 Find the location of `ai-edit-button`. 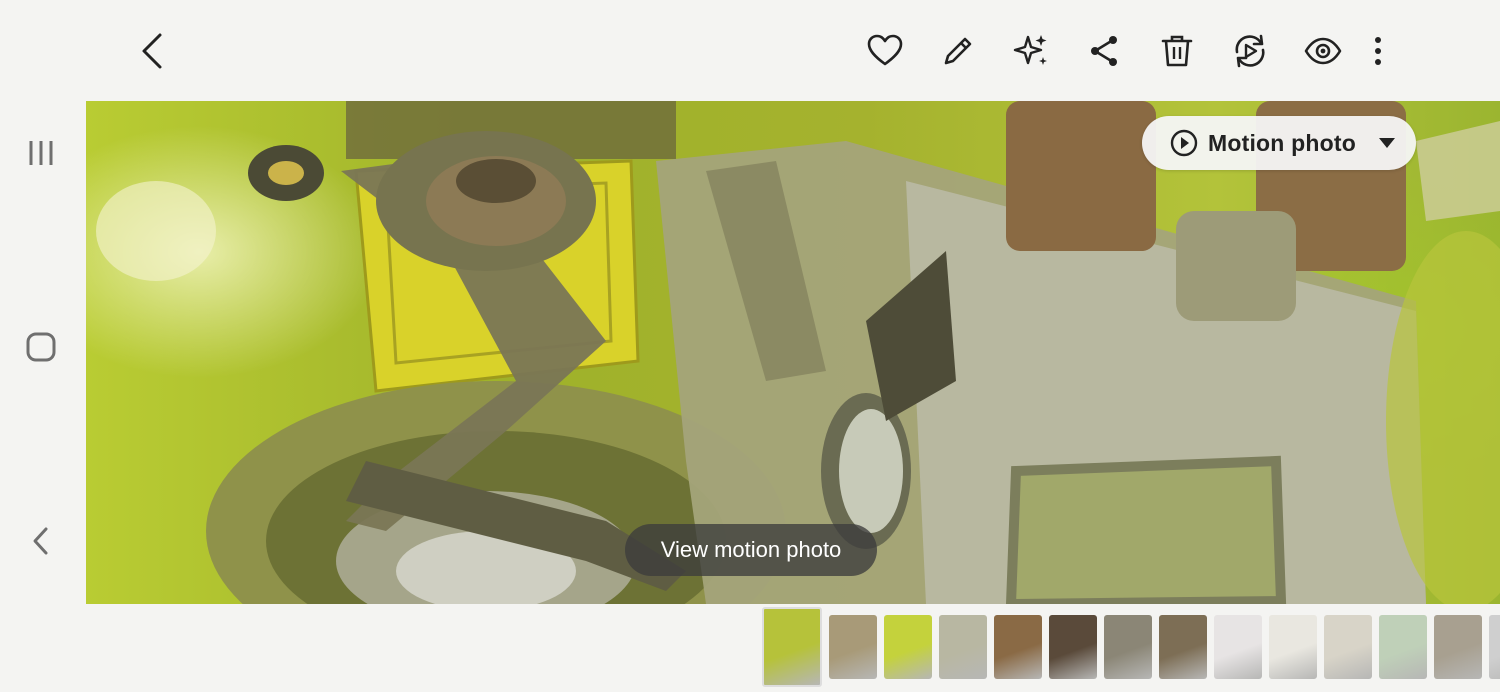

ai-edit-button is located at coordinates (1031, 51).